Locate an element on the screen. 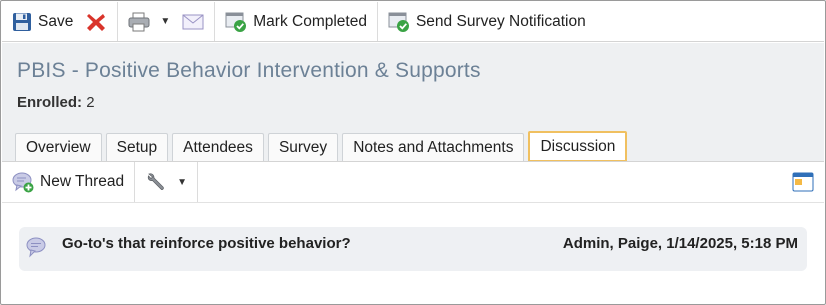  toolbar-group-survey: Send Survey Notification is located at coordinates (487, 21).